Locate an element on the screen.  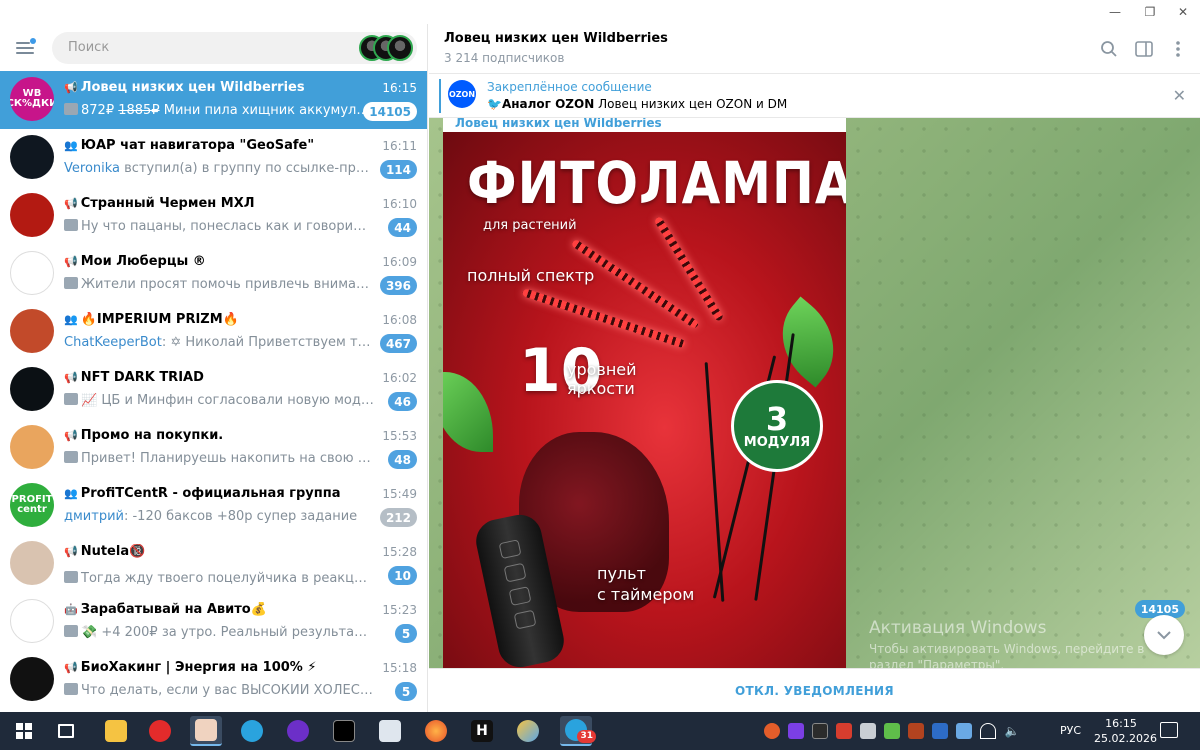
notification-center-icon is located at coordinates (1169, 730).